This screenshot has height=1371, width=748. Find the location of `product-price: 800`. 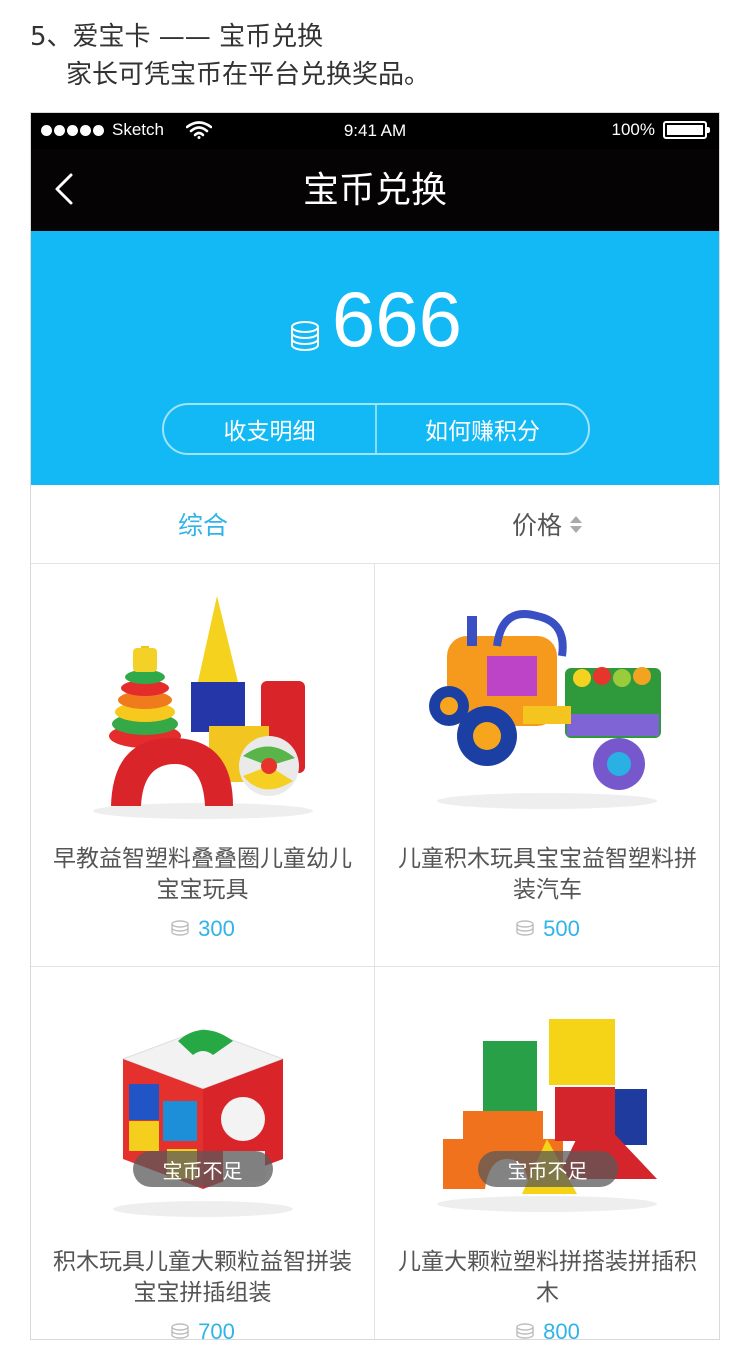

product-price: 800 is located at coordinates (547, 1329).